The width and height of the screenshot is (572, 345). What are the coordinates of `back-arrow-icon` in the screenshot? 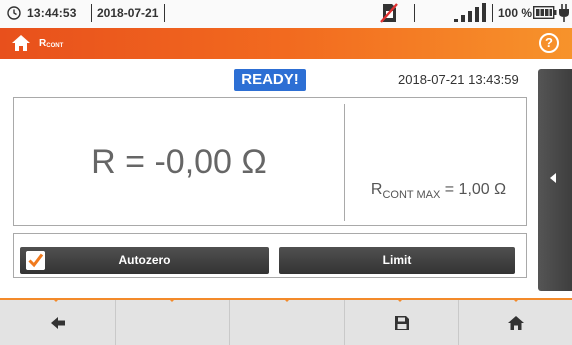 It's located at (57, 322).